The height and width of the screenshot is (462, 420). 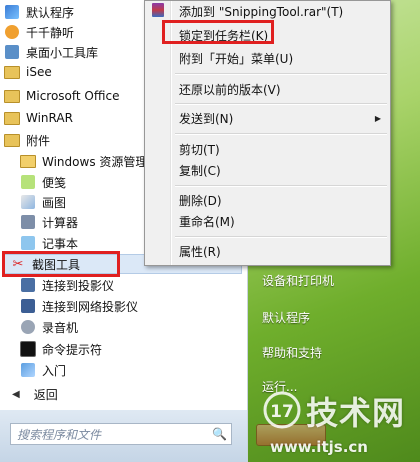 I want to click on ttplayer-icon, so click(x=12, y=32).